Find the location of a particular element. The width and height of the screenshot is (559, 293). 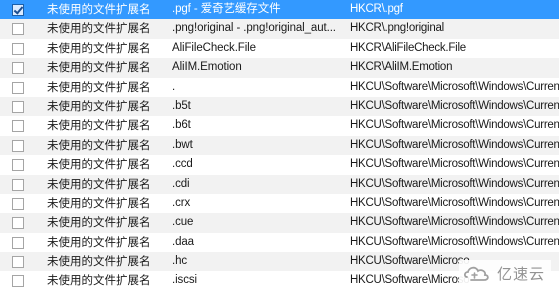

entry-name: . is located at coordinates (174, 86).